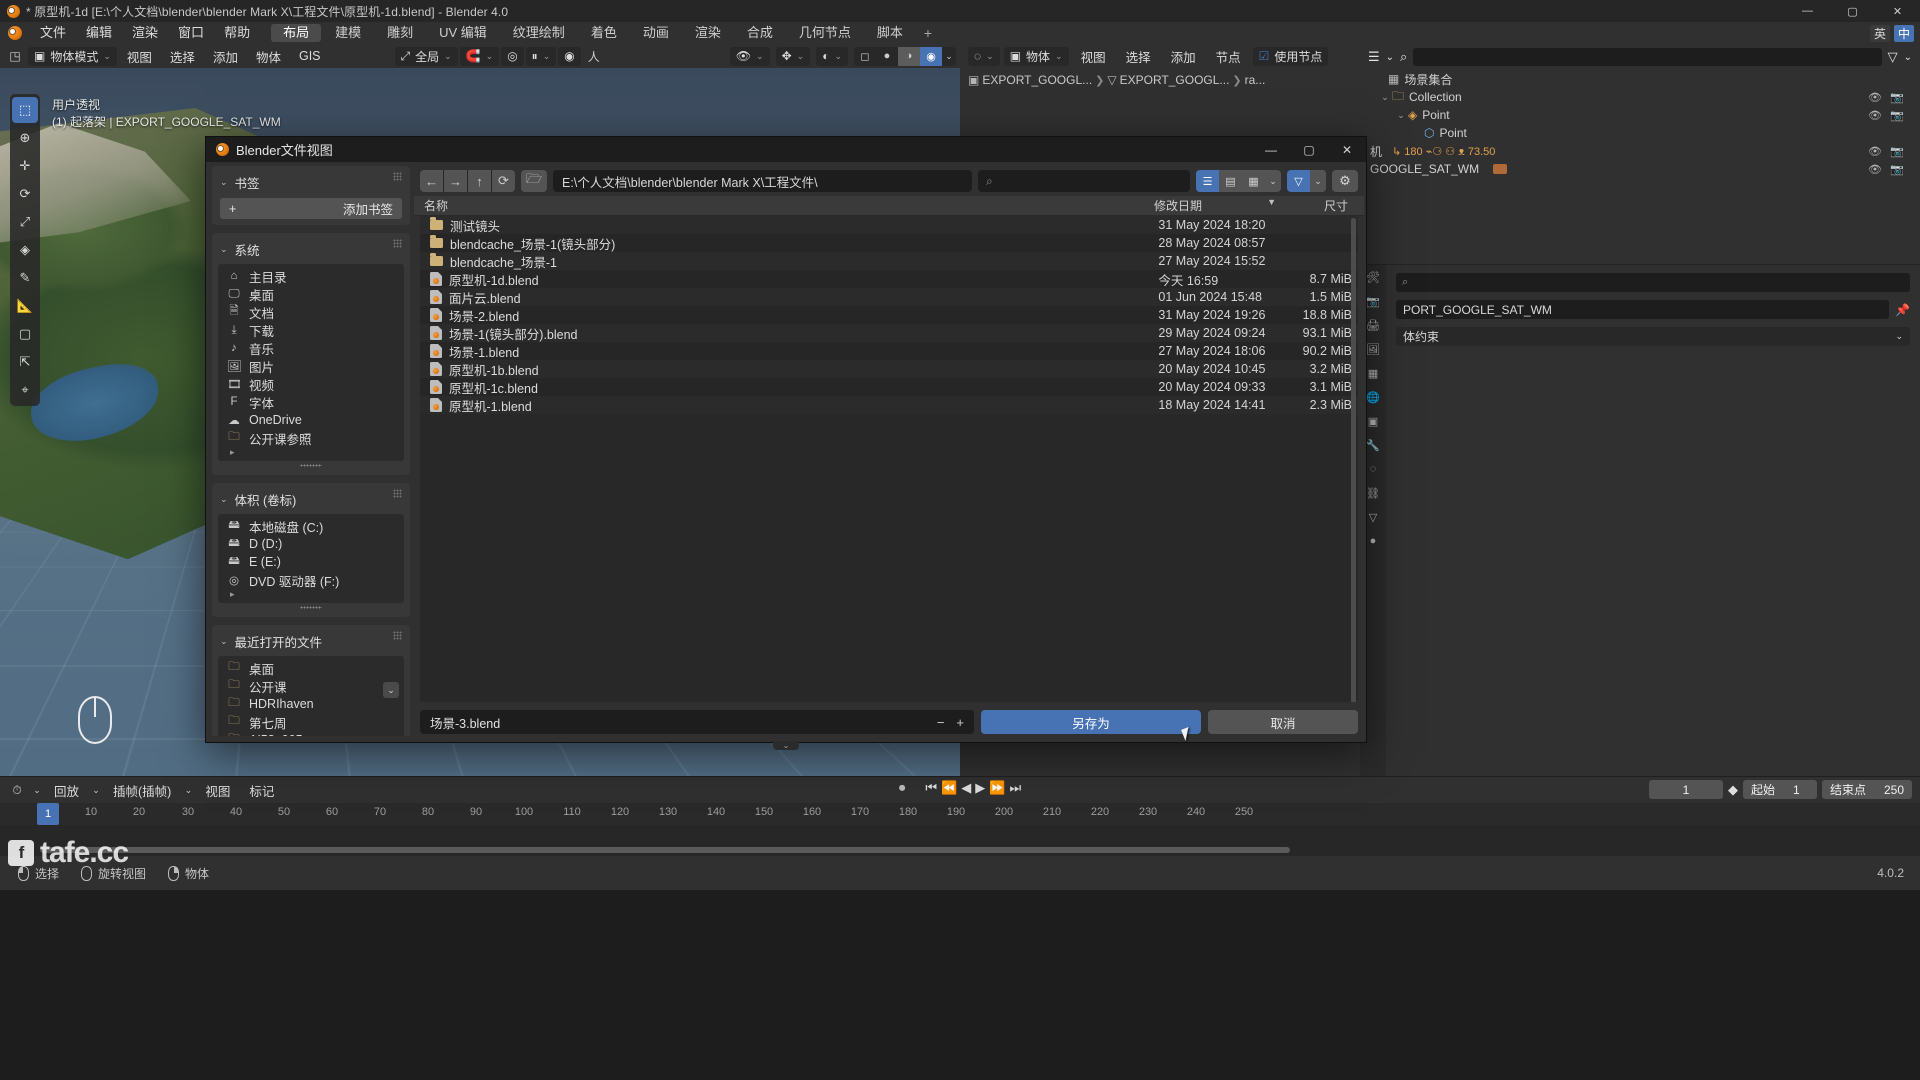 Image resolution: width=1920 pixels, height=1080 pixels. Describe the element at coordinates (784, 205) in the screenshot. I see `column-name: 名称` at that location.